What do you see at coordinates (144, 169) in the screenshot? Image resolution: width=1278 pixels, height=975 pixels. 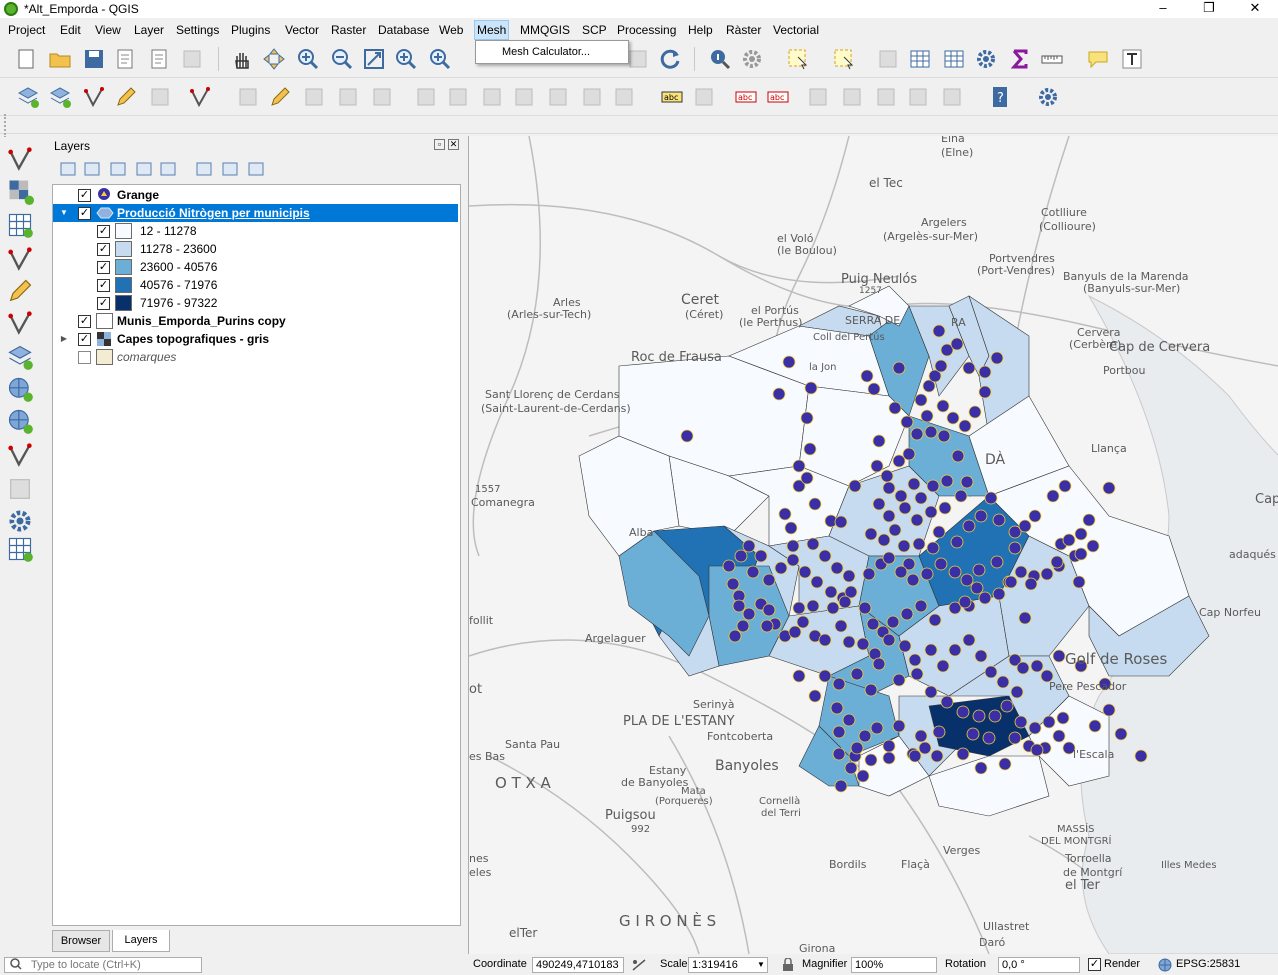 I see `filter-legend-icon` at bounding box center [144, 169].